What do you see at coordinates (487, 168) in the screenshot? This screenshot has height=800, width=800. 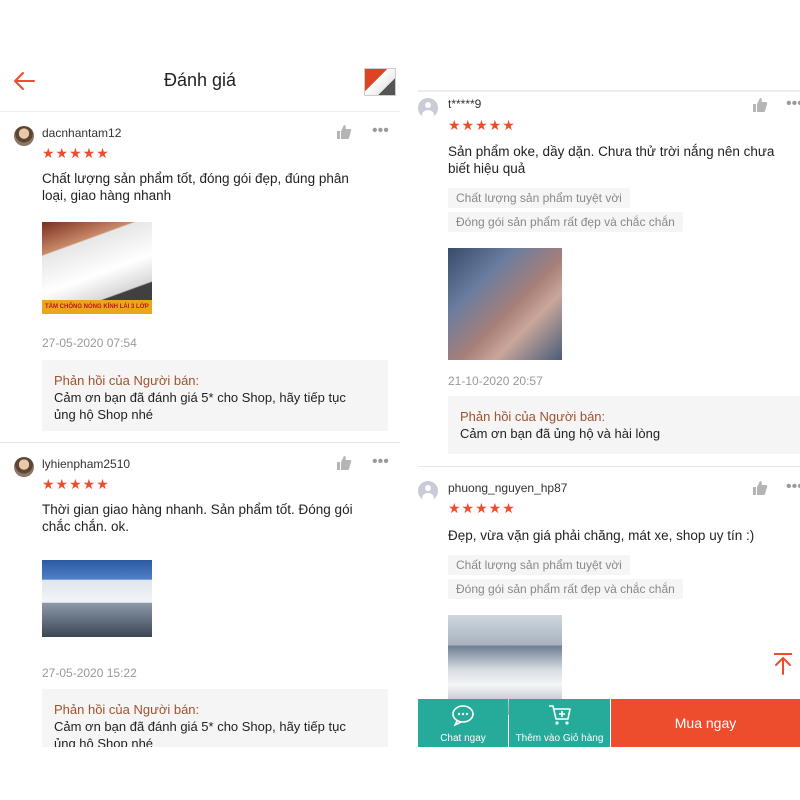 I see `review-text-line: biết hiệu quả` at bounding box center [487, 168].